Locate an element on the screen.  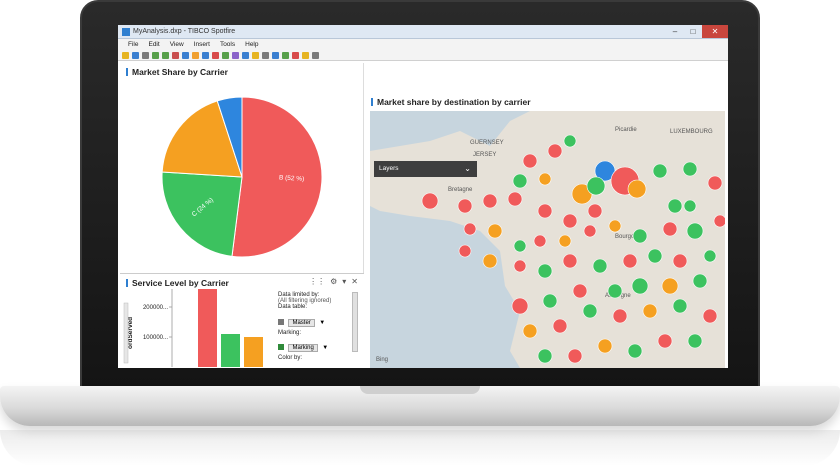
save-icon is located at coordinates (135, 55).